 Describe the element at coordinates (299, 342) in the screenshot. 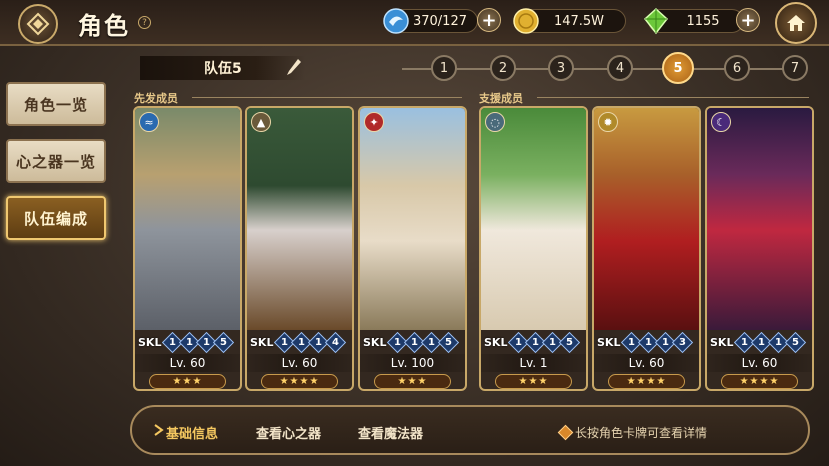

I see `skill-row: SKL 1114` at that location.